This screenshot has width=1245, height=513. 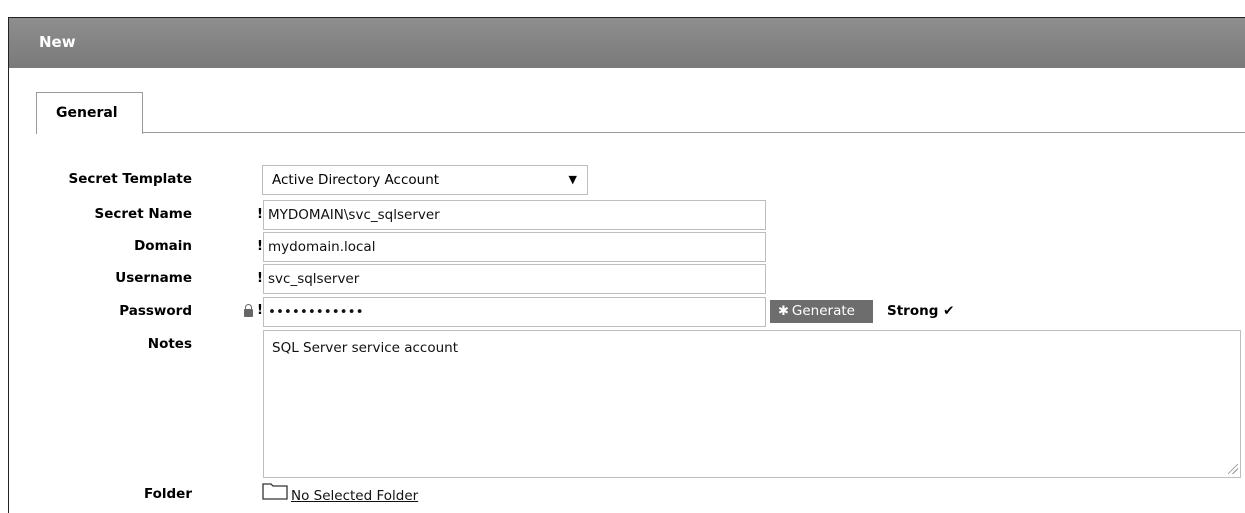 What do you see at coordinates (354, 496) in the screenshot?
I see `select-folder-link: No Selected Folder` at bounding box center [354, 496].